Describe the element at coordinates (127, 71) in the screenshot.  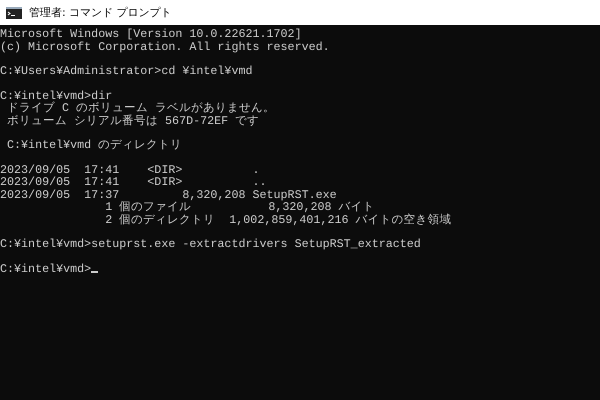
I see `console-line: C:¥Users¥Administrator>cd ¥intel¥vmd` at that location.